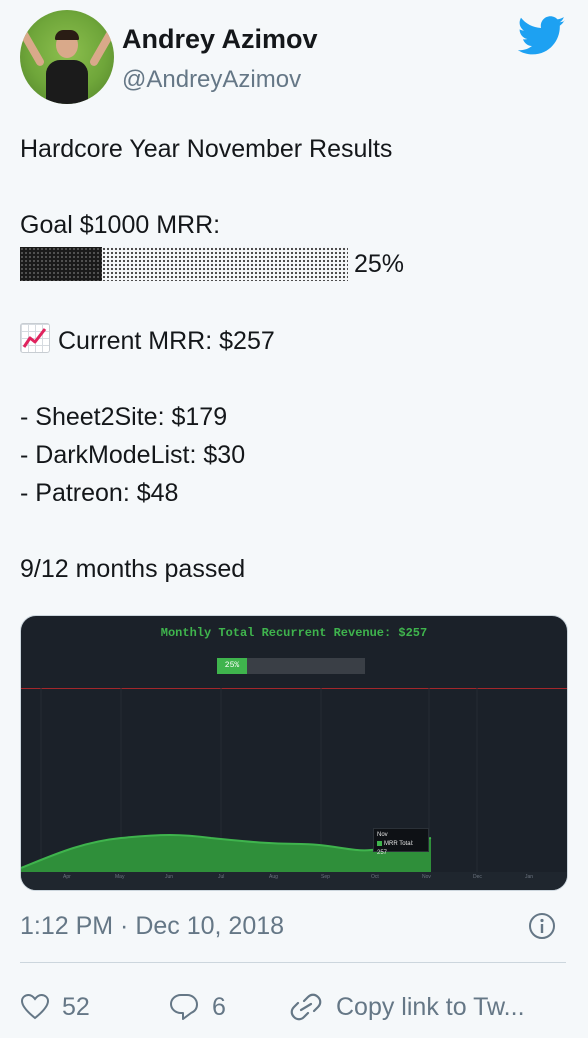 The image size is (588, 1038). What do you see at coordinates (221, 877) in the screenshot?
I see `month-label: Jul` at bounding box center [221, 877].